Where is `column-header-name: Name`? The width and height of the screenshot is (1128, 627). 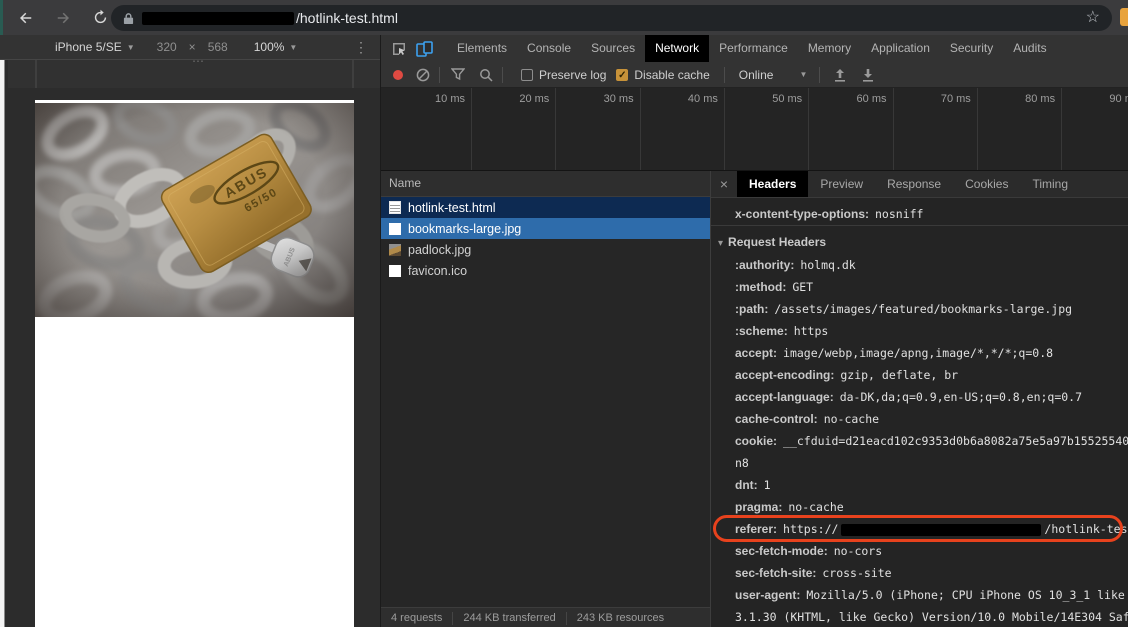
column-header-name: Name is located at coordinates (545, 184).